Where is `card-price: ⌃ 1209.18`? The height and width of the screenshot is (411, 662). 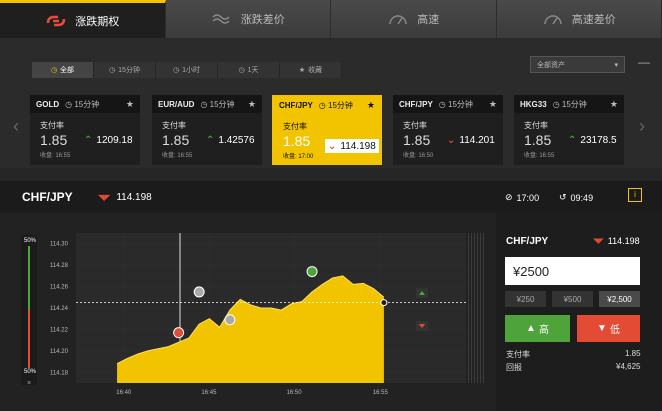 card-price: ⌃ 1209.18 is located at coordinates (108, 140).